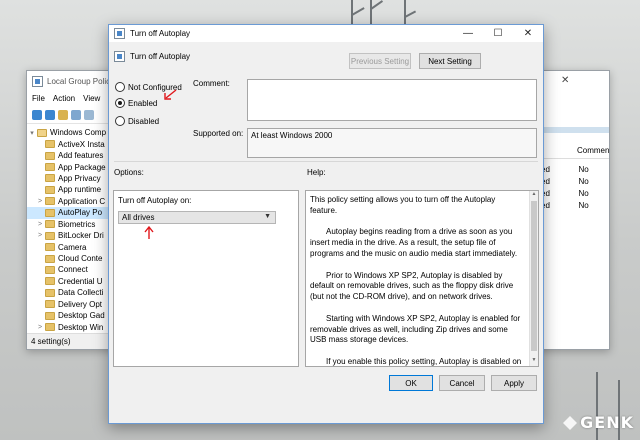 The image size is (640, 440). I want to click on dialog-title: Turn off Autoplay, so click(160, 33).